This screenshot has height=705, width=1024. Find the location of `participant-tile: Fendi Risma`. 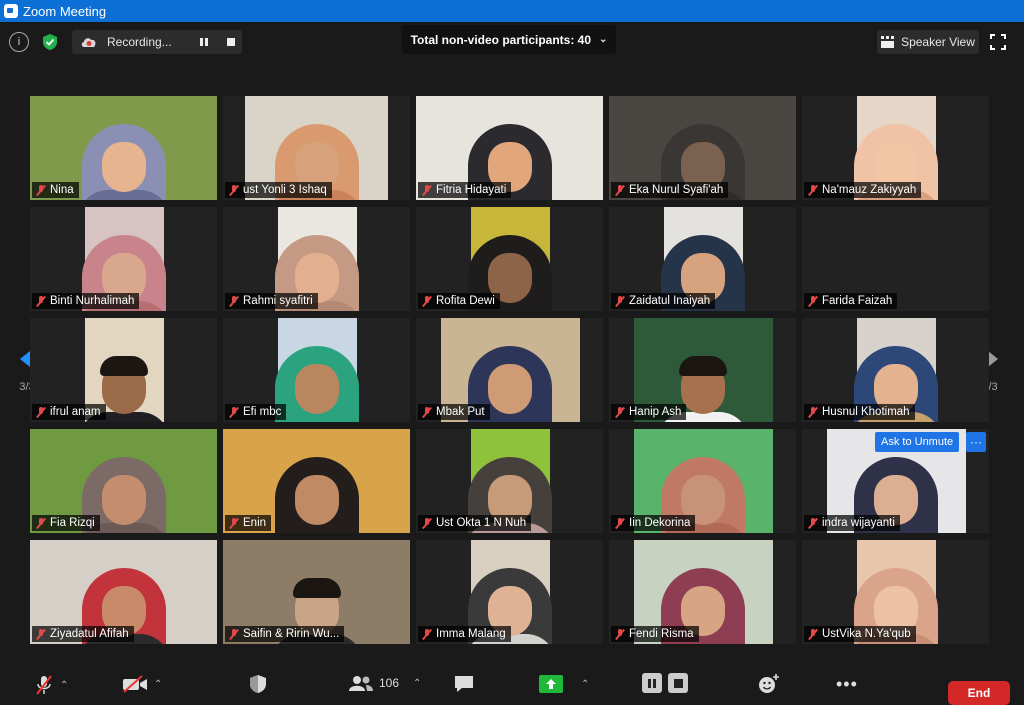

participant-tile: Fendi Risma is located at coordinates (702, 592).